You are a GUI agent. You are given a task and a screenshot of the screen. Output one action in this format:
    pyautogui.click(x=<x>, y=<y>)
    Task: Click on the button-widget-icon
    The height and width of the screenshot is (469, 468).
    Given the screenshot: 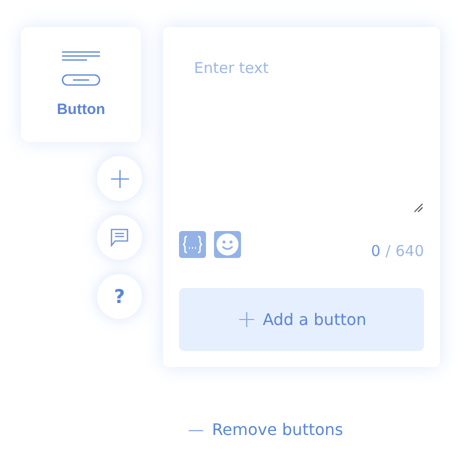 What is the action you would take?
    pyautogui.click(x=81, y=69)
    